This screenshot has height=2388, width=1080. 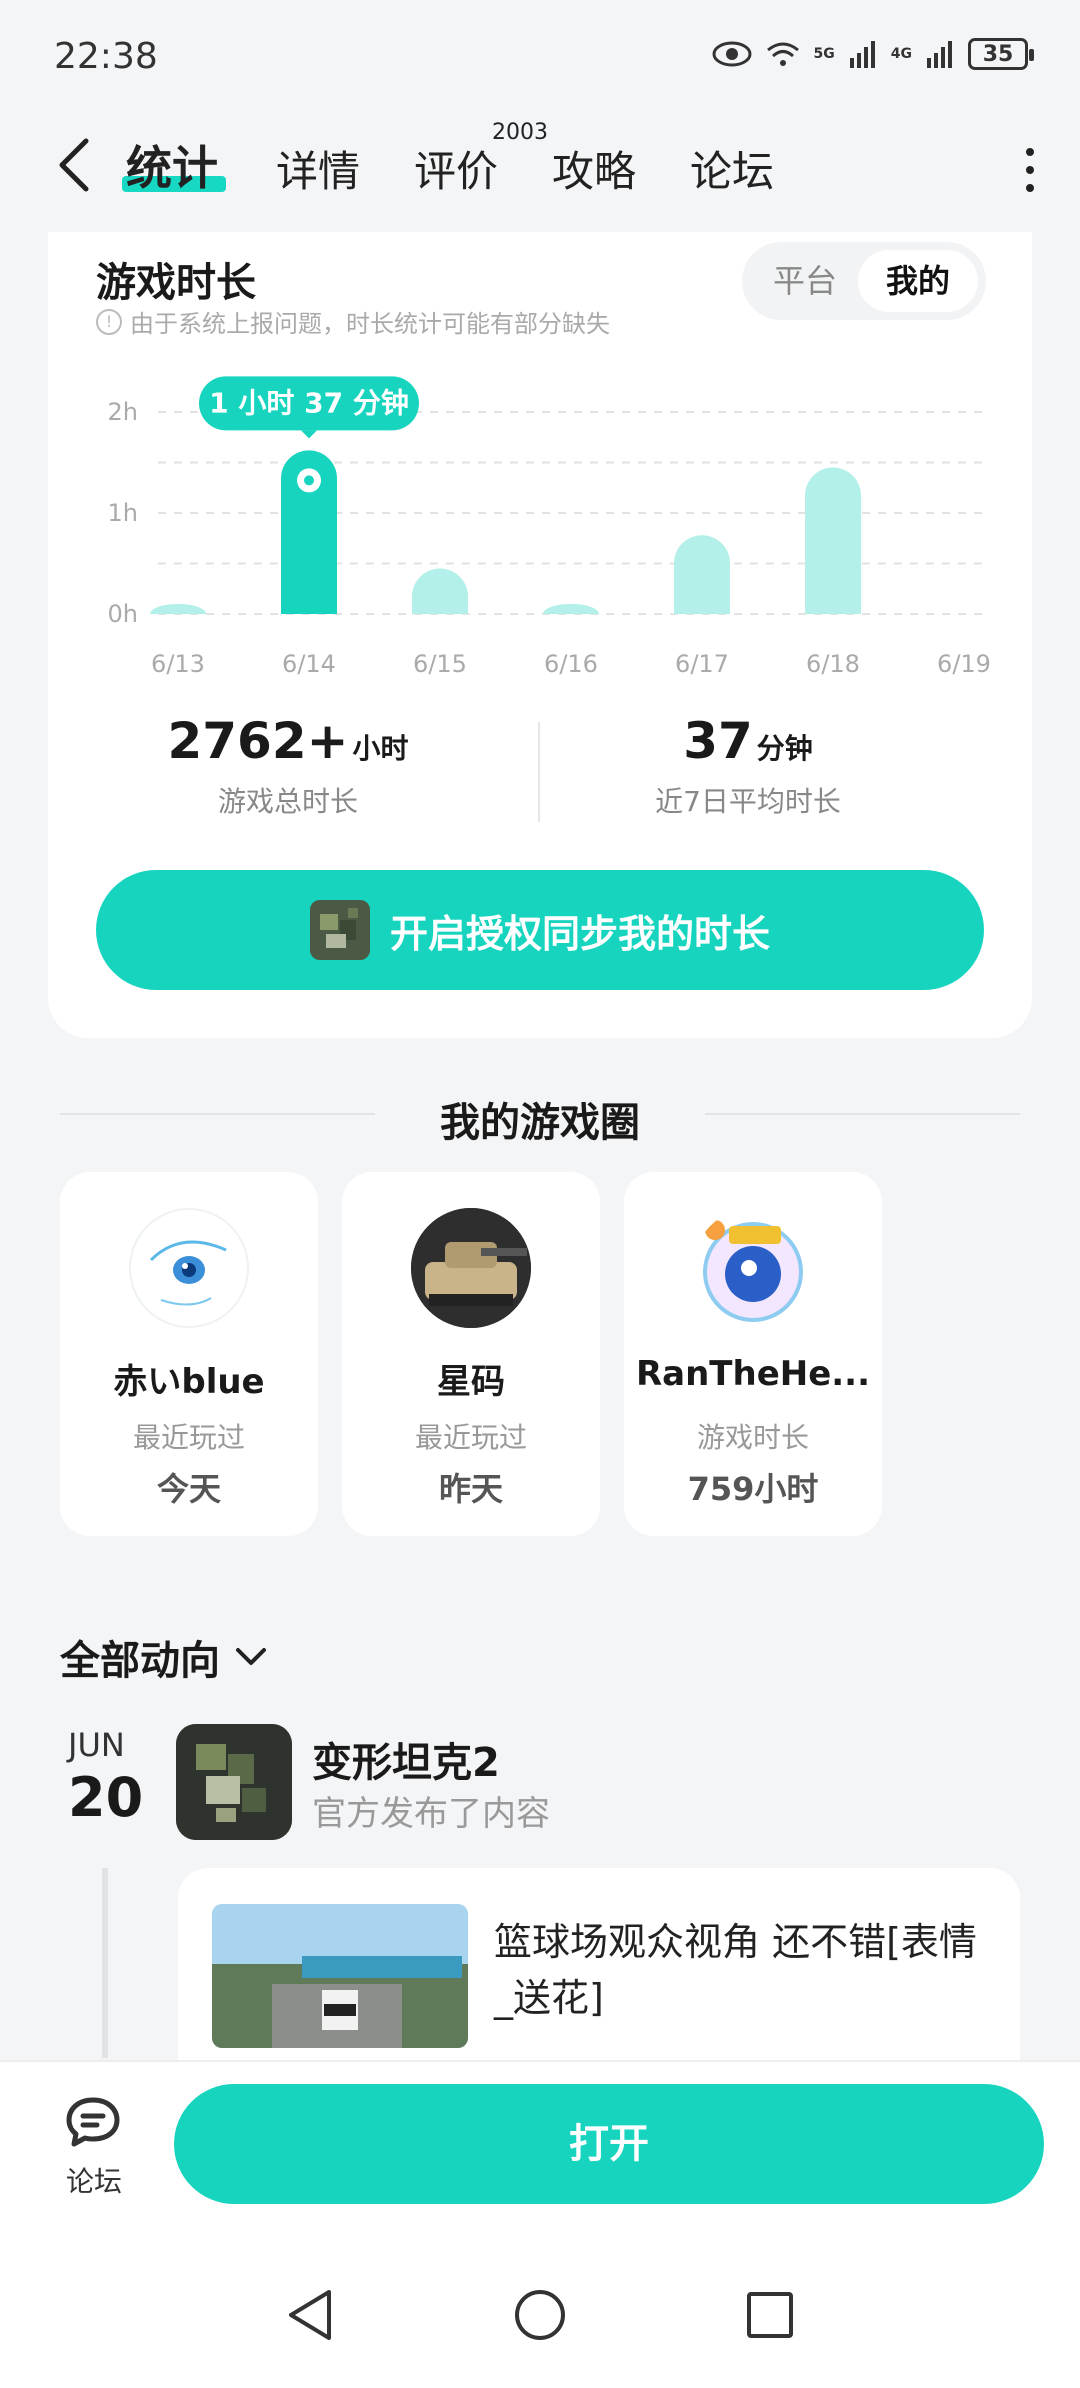 What do you see at coordinates (339, 930) in the screenshot?
I see `game-thumbnail-icon` at bounding box center [339, 930].